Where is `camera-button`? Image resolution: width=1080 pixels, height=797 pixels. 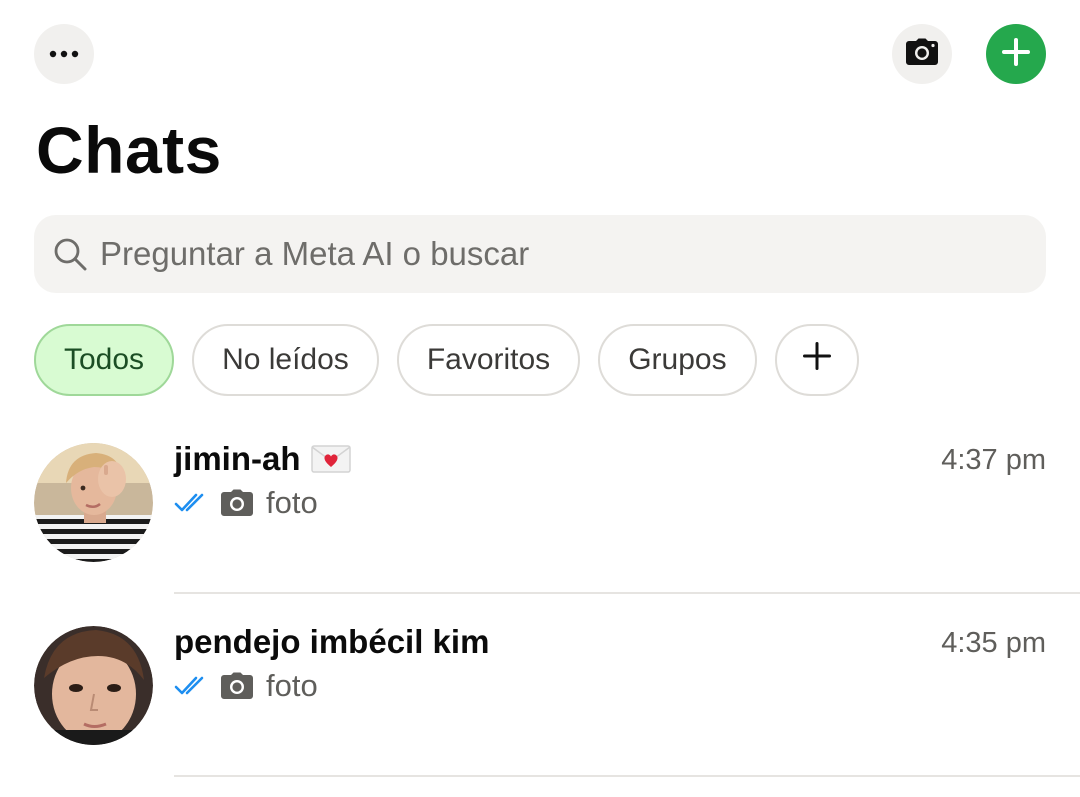
camera-button is located at coordinates (922, 54).